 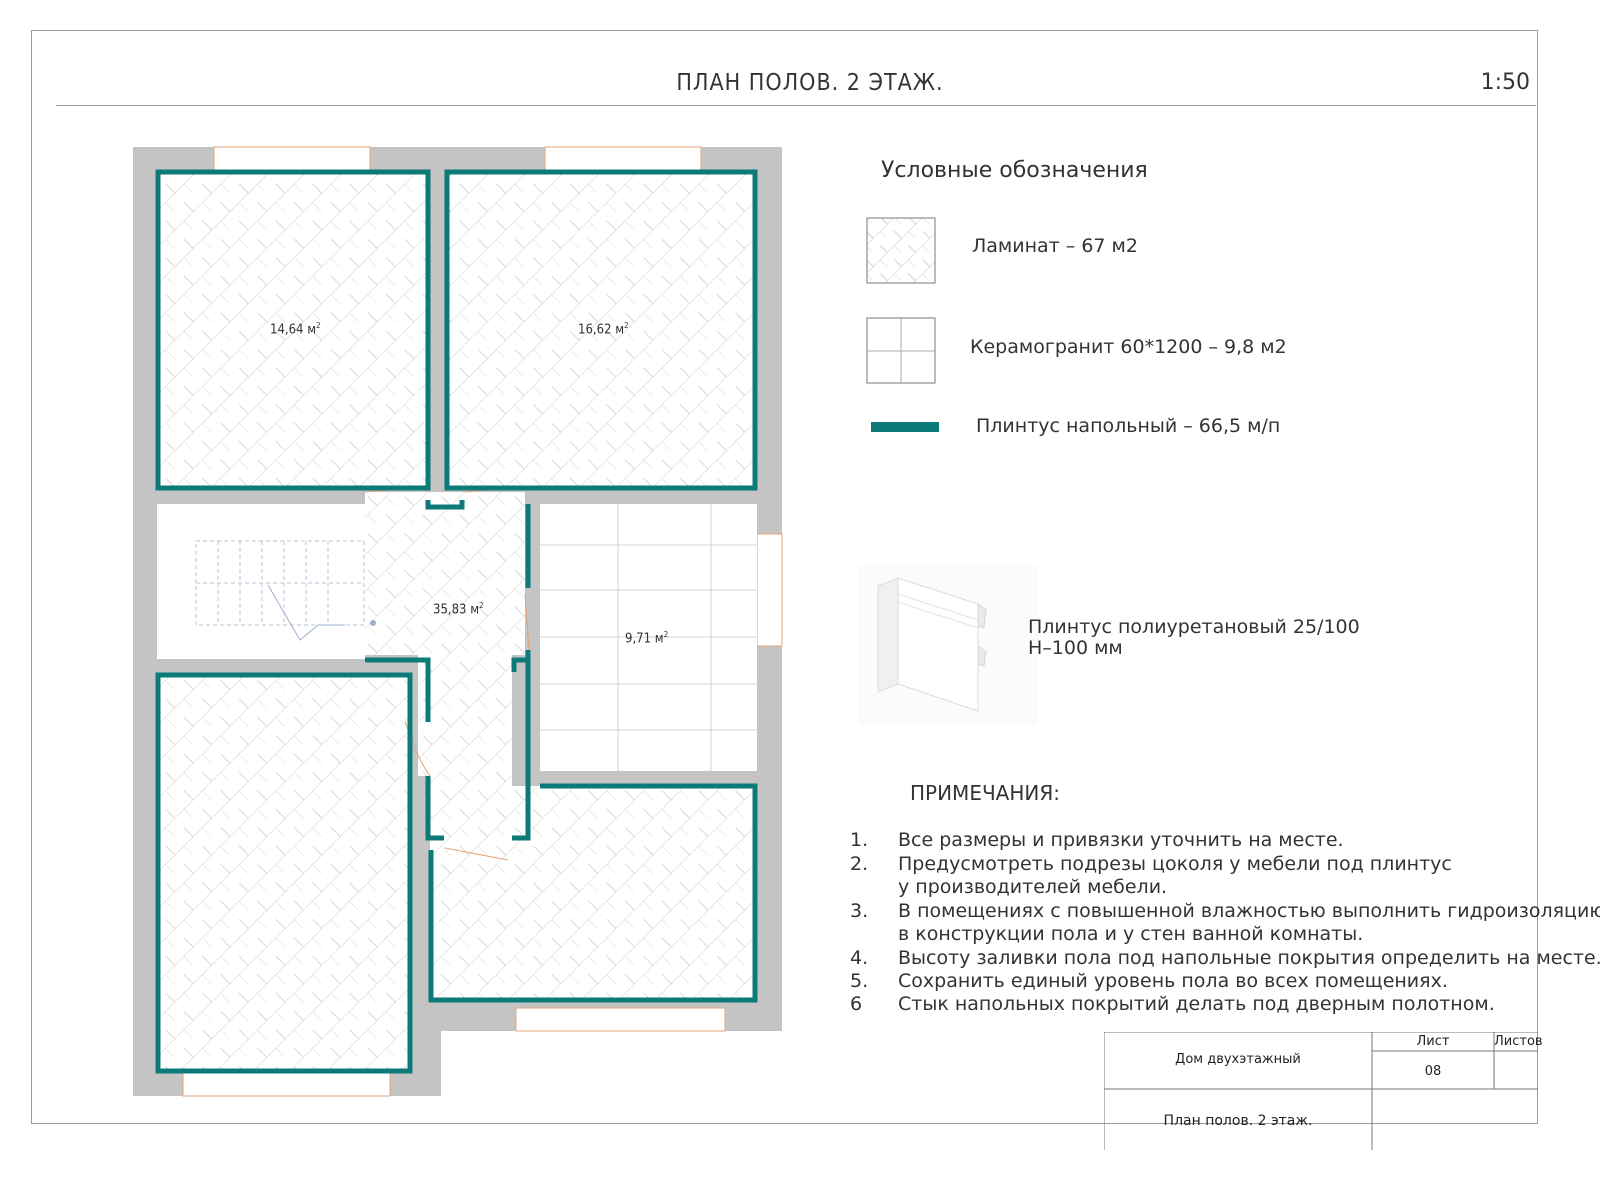 I want to click on sheet-label: Лист, so click(x=1433, y=1041).